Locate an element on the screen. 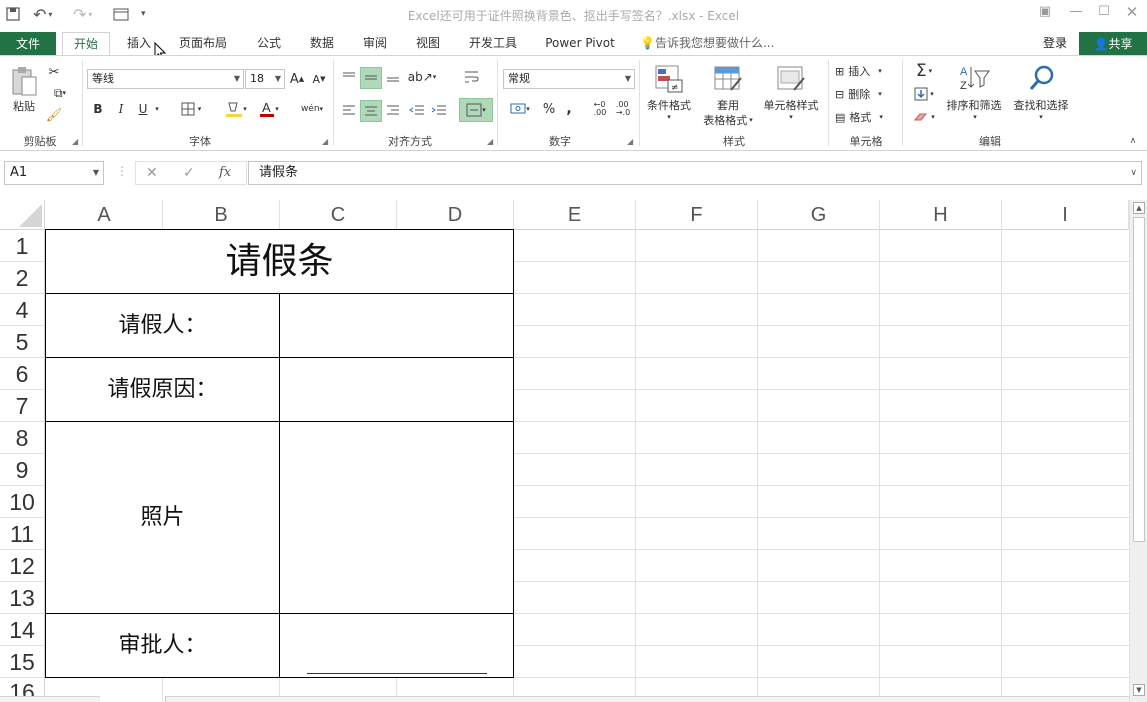 This screenshot has height=702, width=1147. cell-a6-merged: 请假原因： is located at coordinates (162, 389).